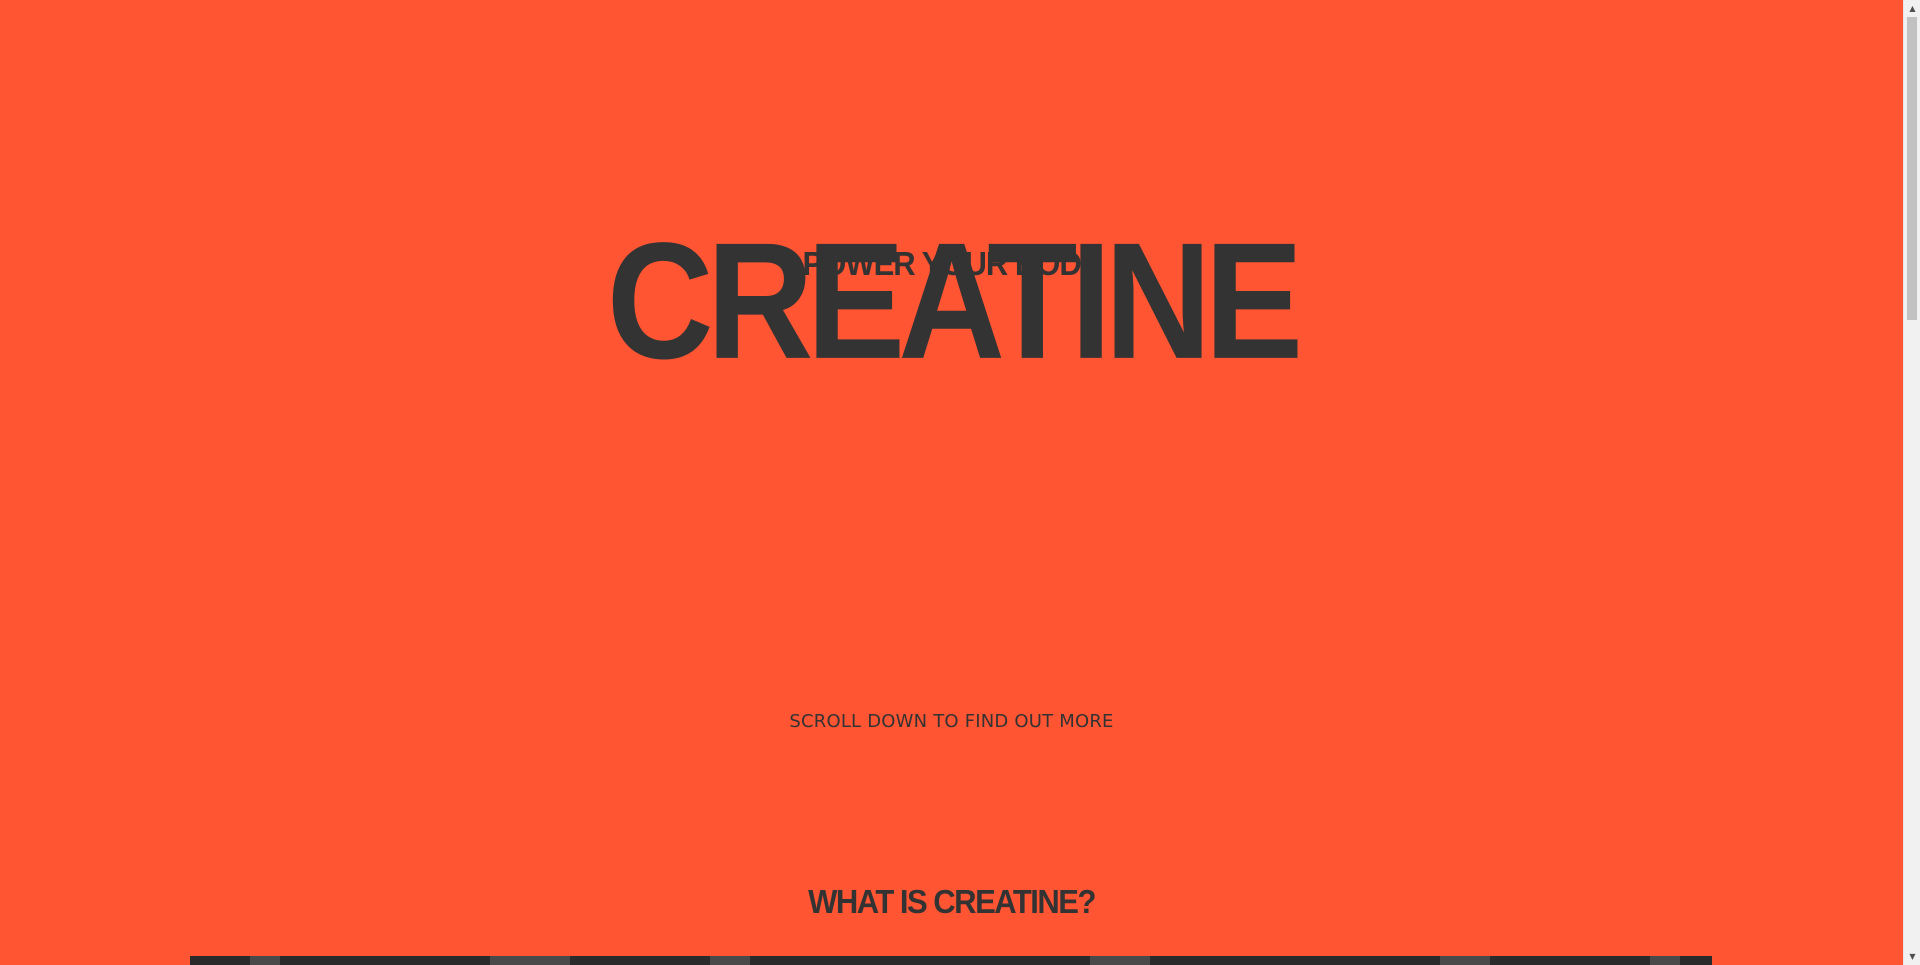 This screenshot has width=1920, height=965. I want to click on scroll-up-icon: ▲, so click(1912, 8).